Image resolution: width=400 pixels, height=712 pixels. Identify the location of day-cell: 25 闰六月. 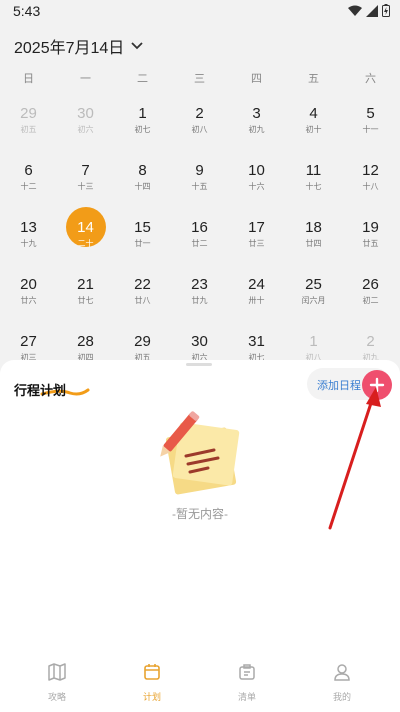
(313, 305).